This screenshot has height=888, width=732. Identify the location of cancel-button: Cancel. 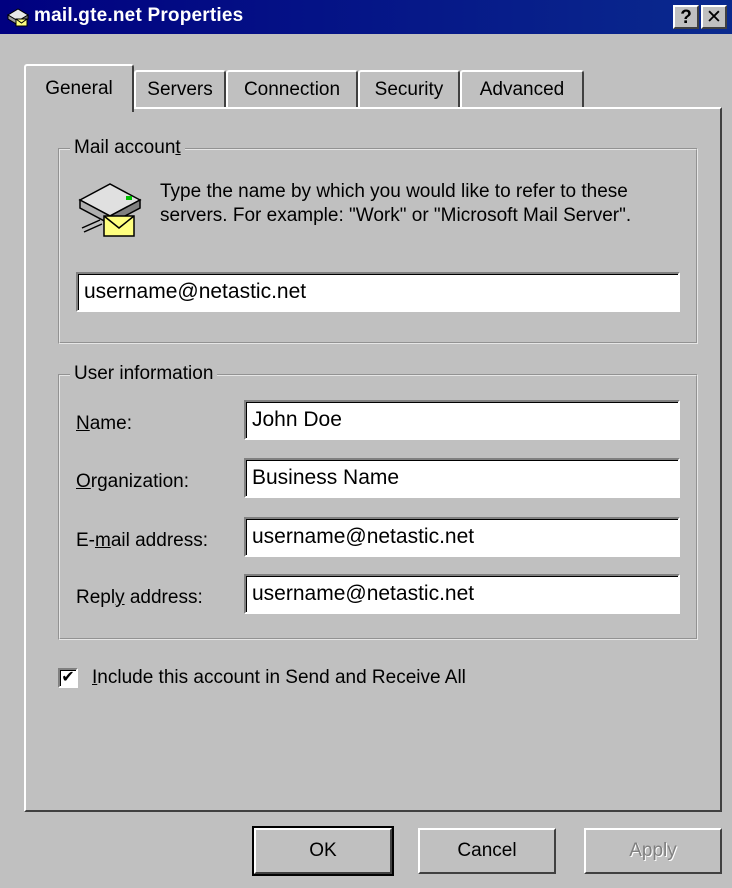
(487, 851).